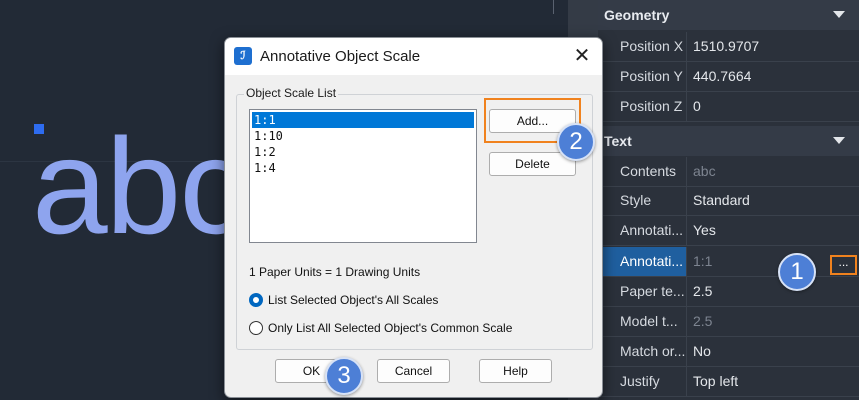  I want to click on property-name: Position Z, so click(651, 106).